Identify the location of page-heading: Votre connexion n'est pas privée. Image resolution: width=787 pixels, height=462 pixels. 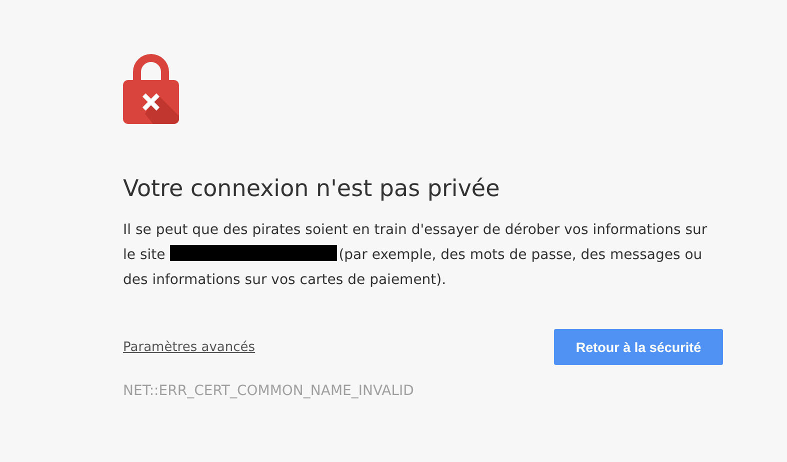
(312, 189).